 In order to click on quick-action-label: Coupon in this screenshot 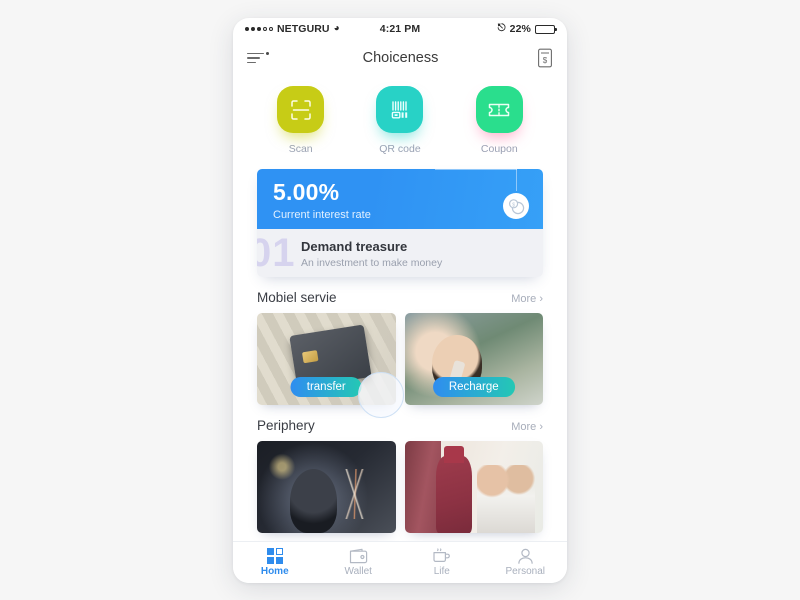, I will do `click(499, 149)`.